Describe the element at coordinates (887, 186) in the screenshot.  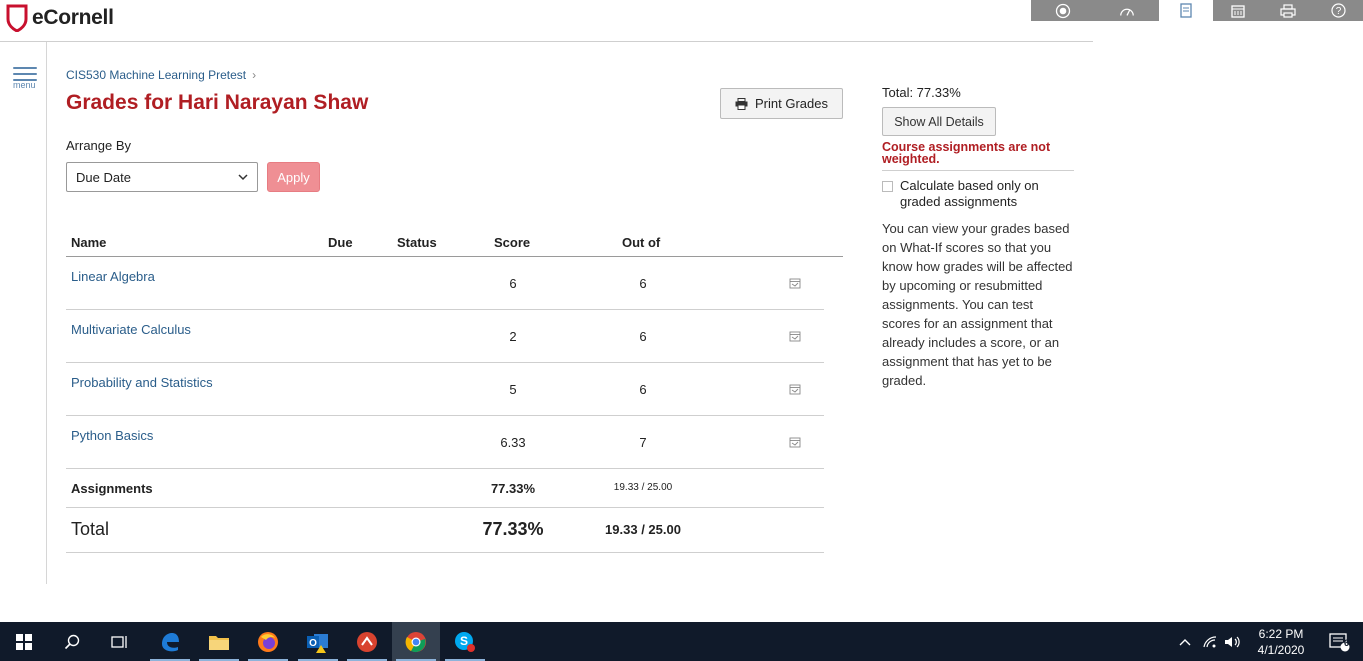
I see `graded-only-checkbox` at that location.